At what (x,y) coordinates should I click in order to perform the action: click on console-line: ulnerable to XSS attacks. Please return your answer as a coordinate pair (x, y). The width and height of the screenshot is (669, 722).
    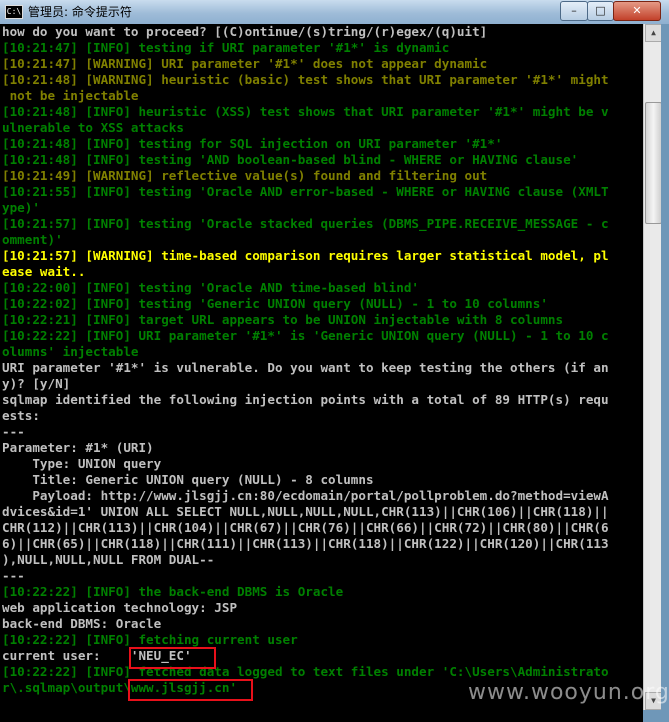
    Looking at the image, I should click on (93, 127).